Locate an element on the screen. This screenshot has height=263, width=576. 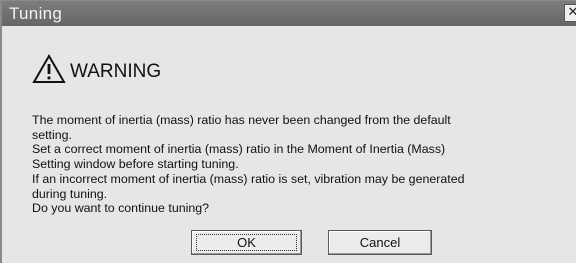
focus-rectangle is located at coordinates (246, 242).